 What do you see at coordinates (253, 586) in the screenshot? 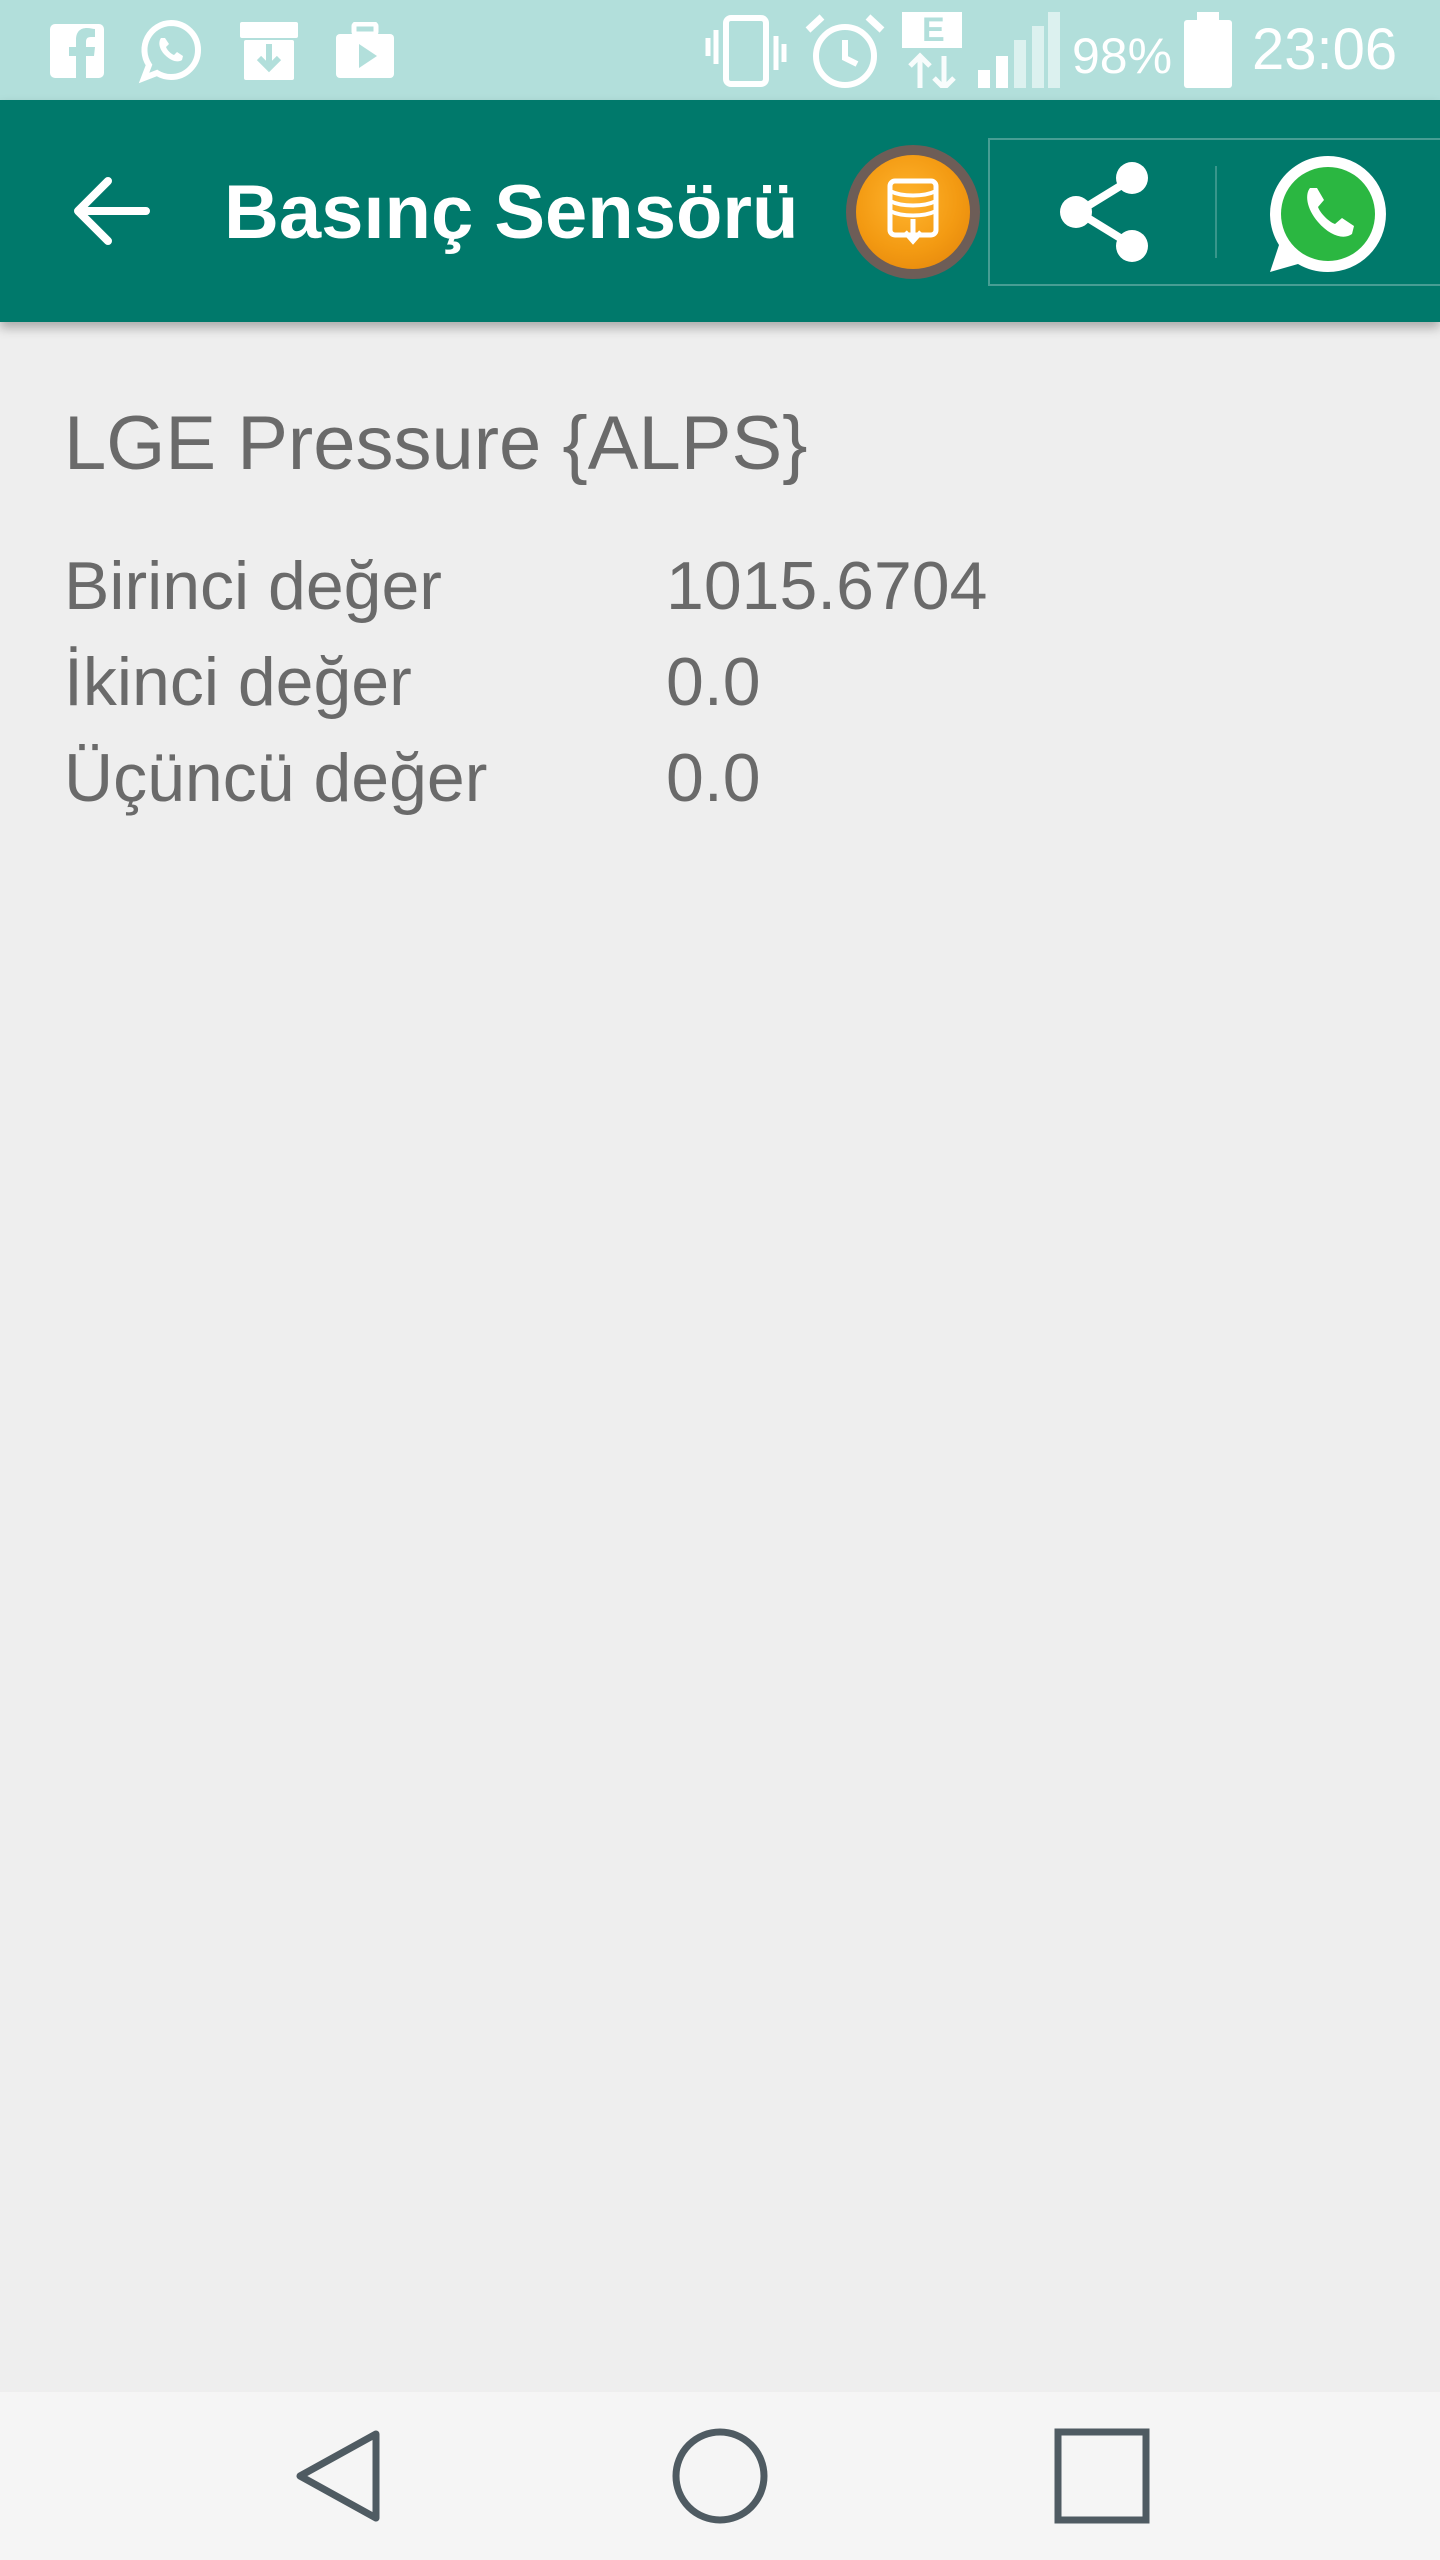
I see `value-label: Birinci değer` at bounding box center [253, 586].